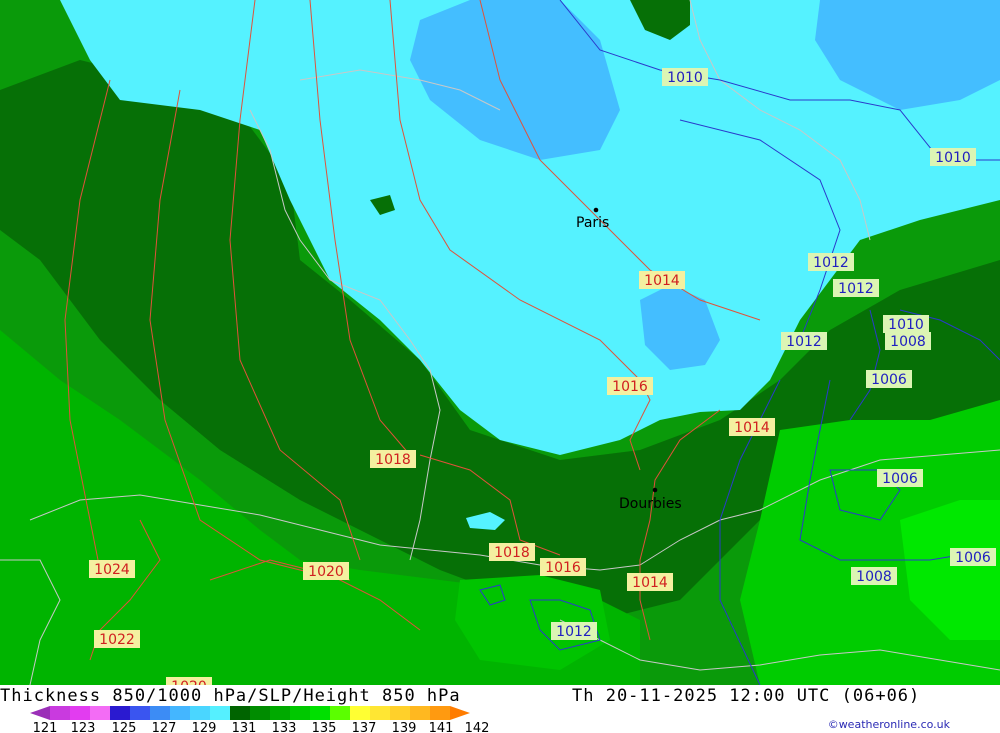 This screenshot has height=733, width=1000. I want to click on legend-tick-label: 125, so click(124, 727).